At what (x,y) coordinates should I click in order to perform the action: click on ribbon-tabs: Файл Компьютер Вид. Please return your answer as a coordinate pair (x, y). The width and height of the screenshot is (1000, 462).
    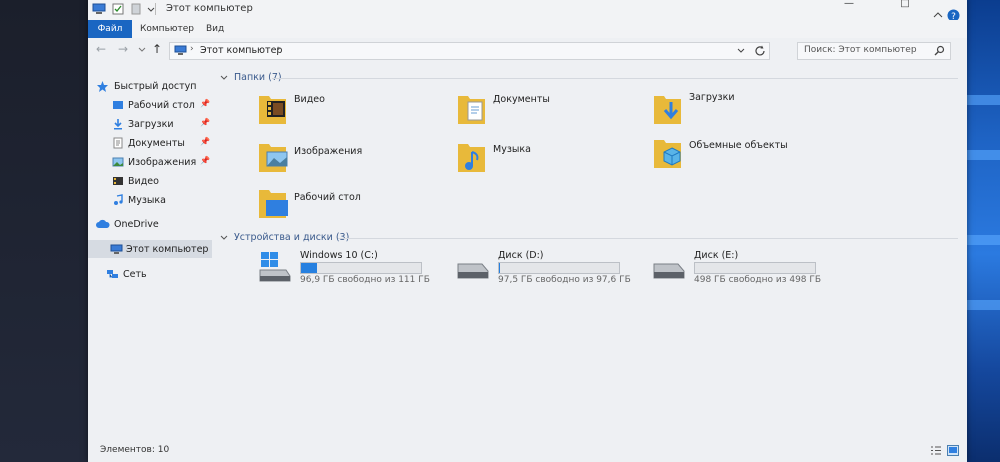
    Looking at the image, I should click on (527, 29).